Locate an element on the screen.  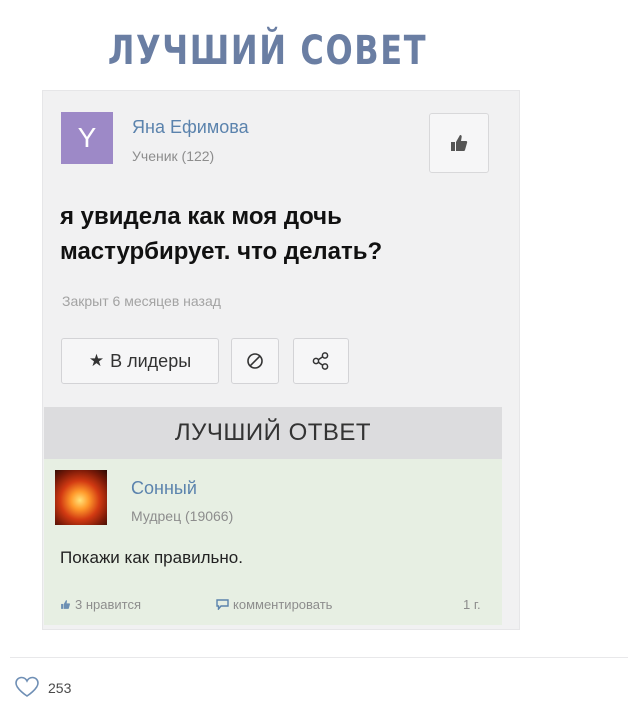
answer-time: 1 г. is located at coordinates (472, 604).